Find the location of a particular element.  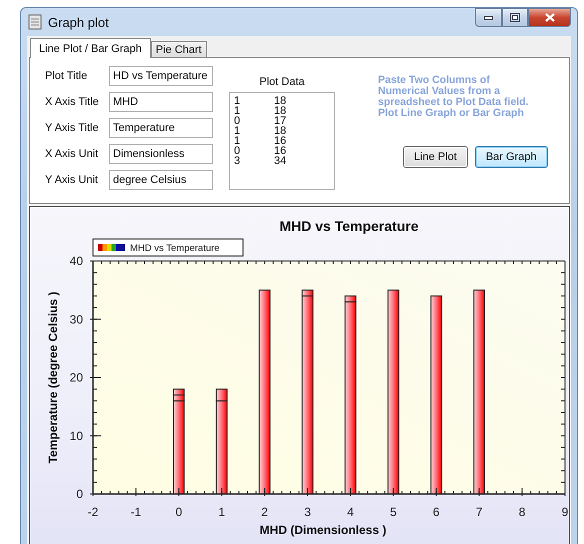

field-label: Y Axis Title is located at coordinates (72, 128).